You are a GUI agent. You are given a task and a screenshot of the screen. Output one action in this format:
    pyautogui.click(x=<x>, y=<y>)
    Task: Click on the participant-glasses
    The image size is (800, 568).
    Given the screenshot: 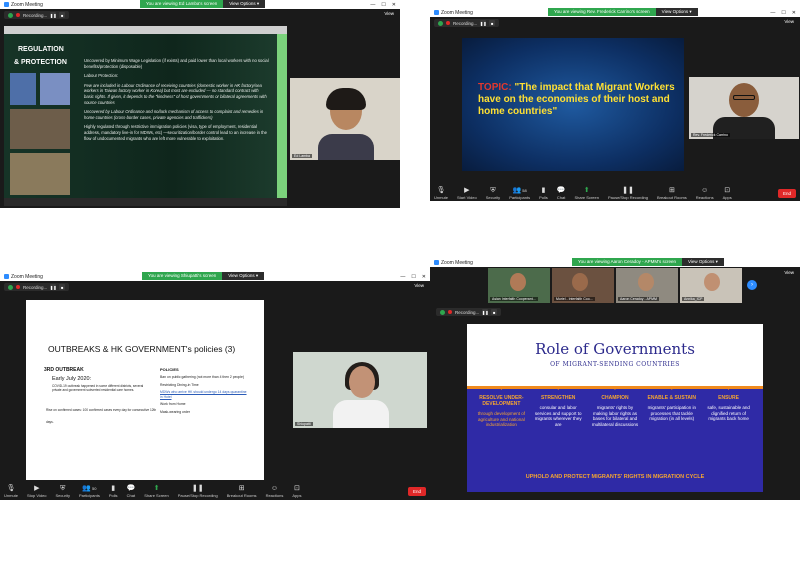 What is the action you would take?
    pyautogui.click(x=744, y=97)
    